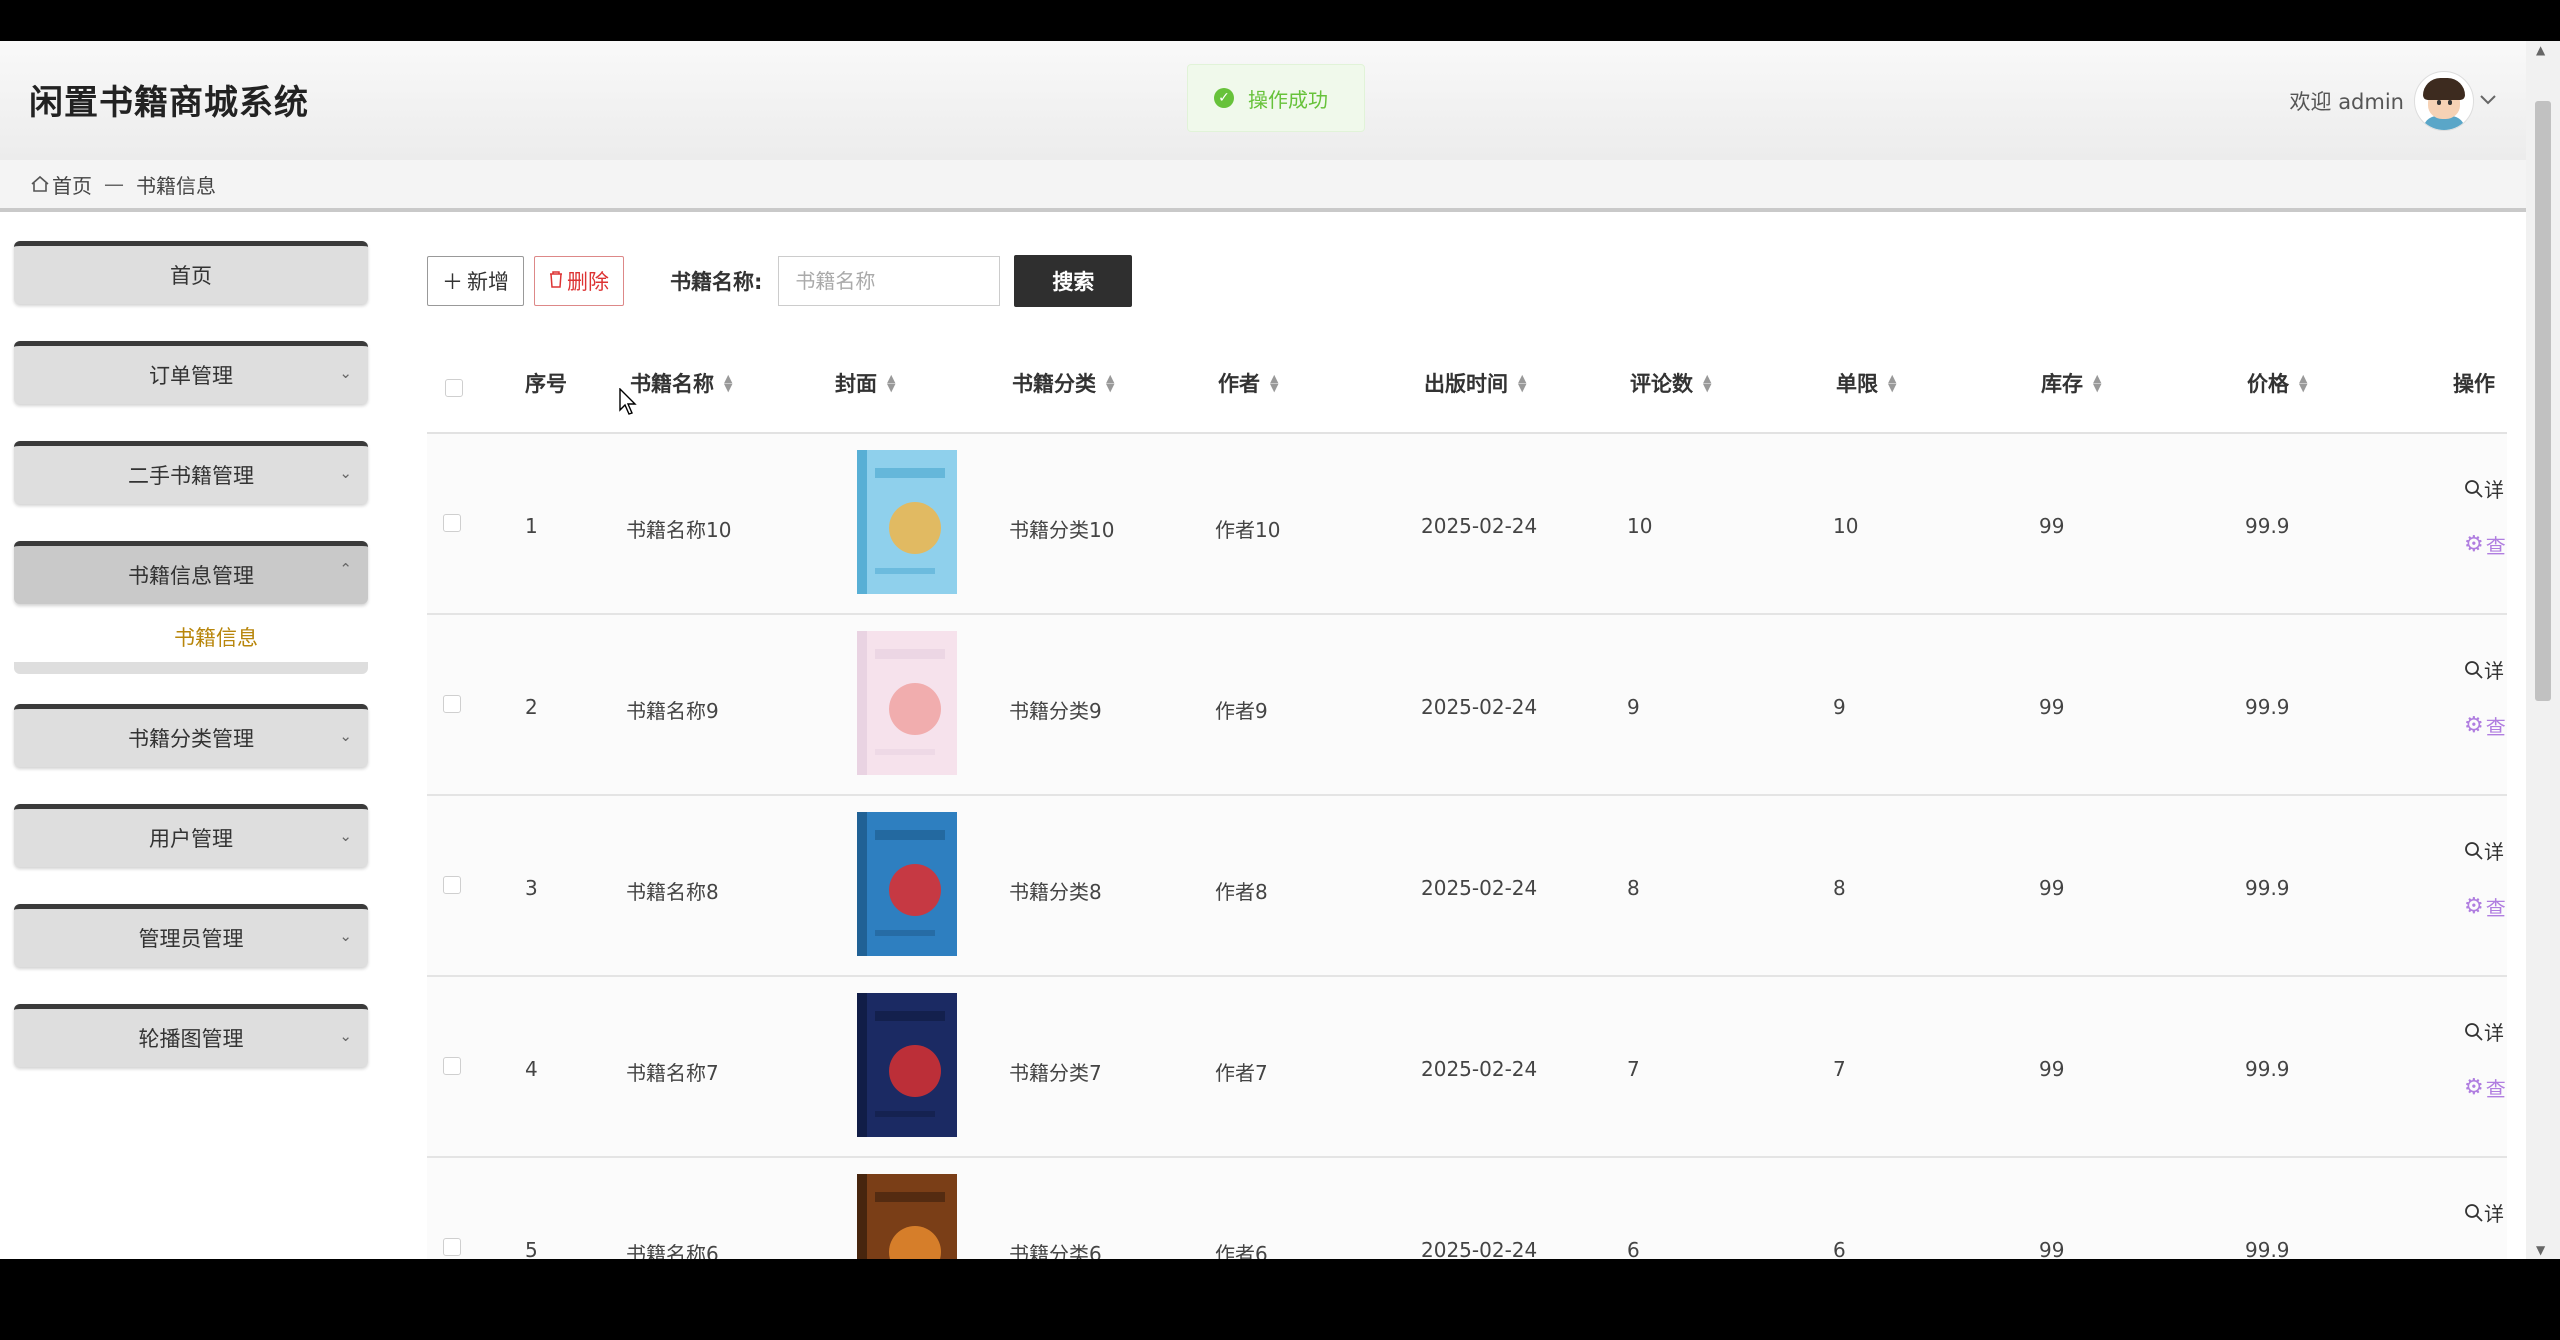  What do you see at coordinates (1475, 383) in the screenshot?
I see `column-header-date: 出版时间 ▲ ▼` at bounding box center [1475, 383].